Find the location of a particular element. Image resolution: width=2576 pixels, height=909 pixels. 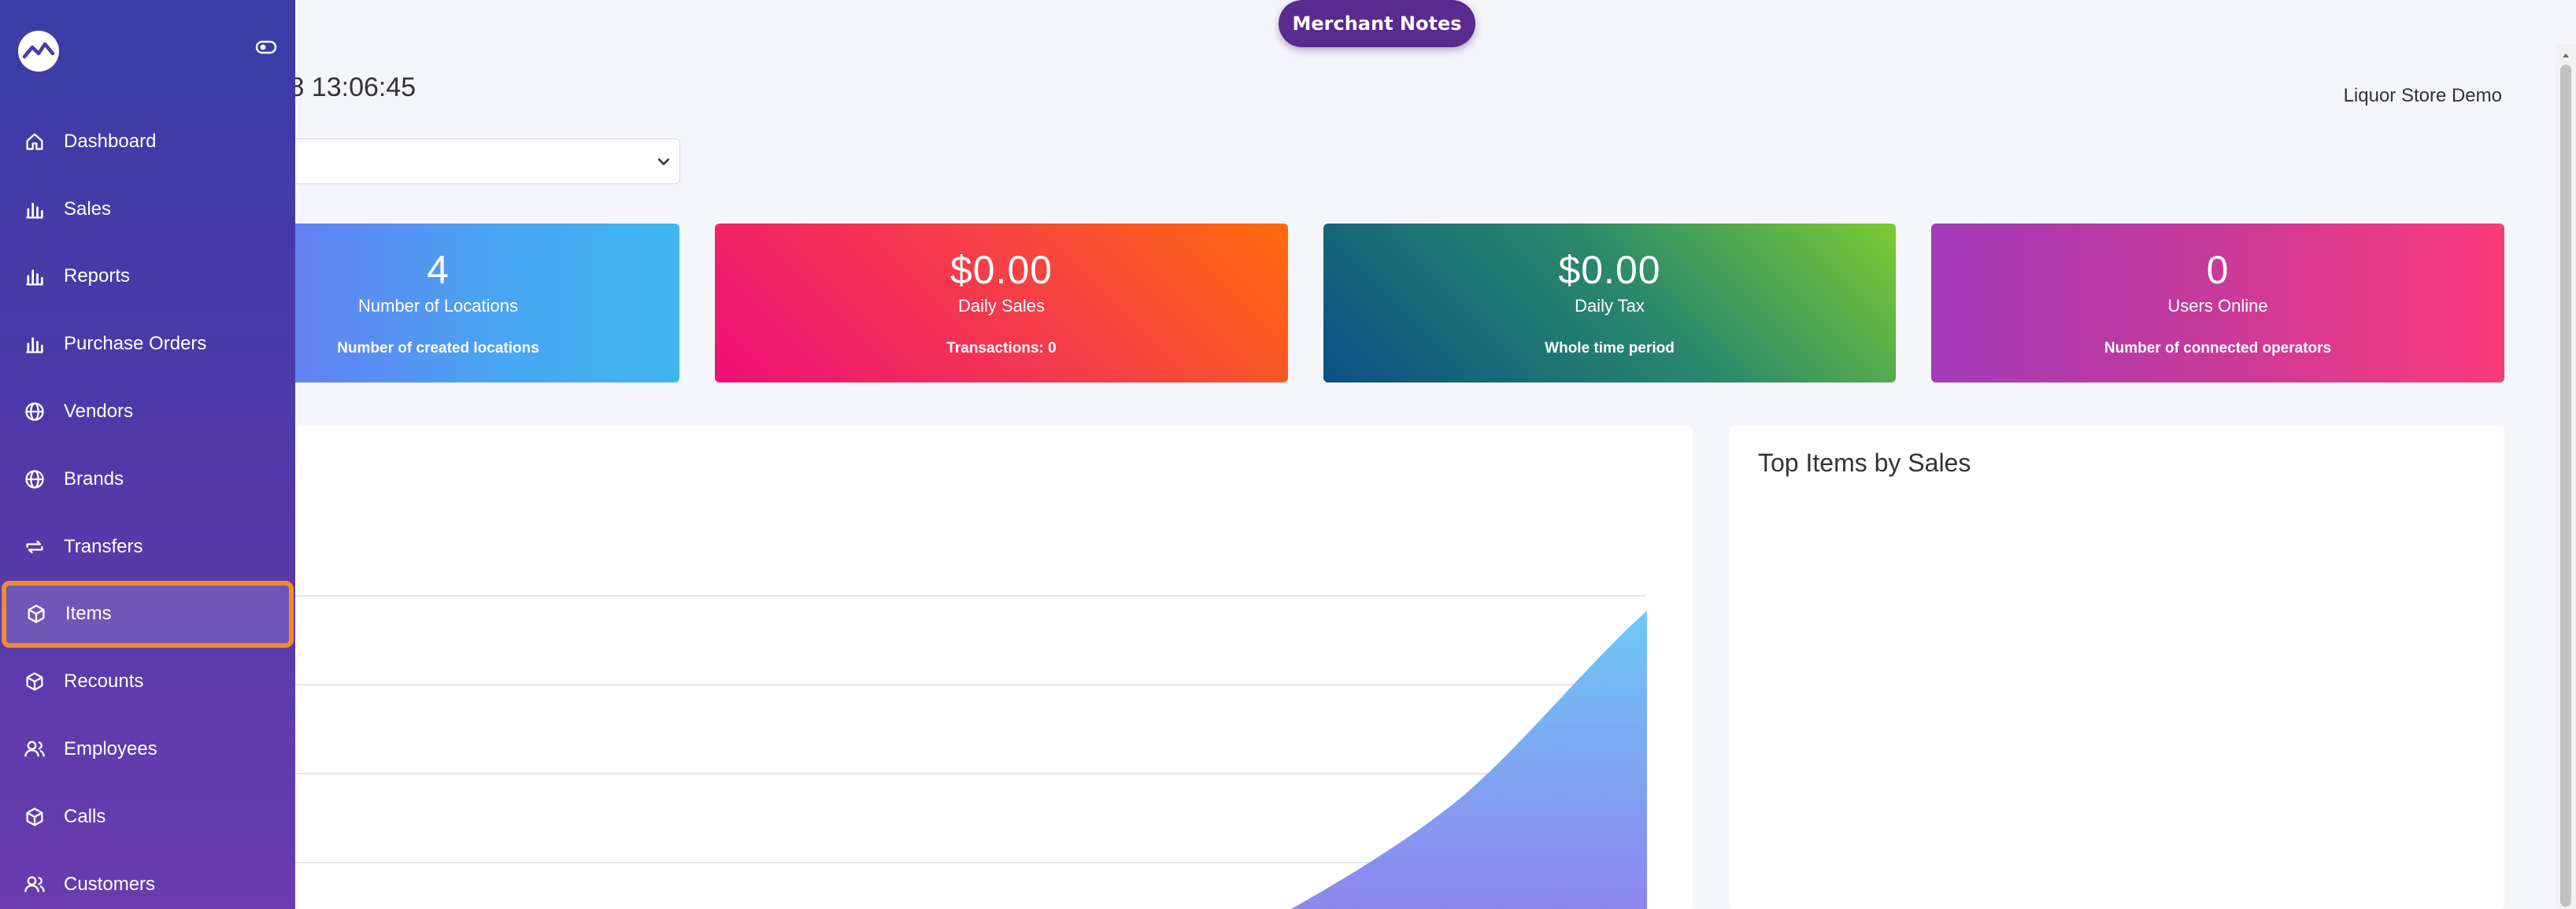

sidebar-item-purchase-orders: Purchase Orders is located at coordinates (147, 344).